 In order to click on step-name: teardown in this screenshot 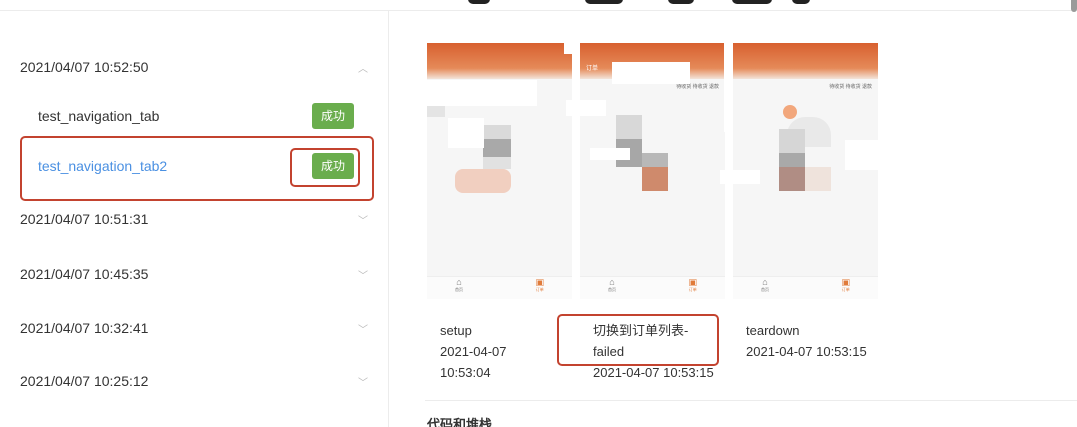, I will do `click(773, 330)`.